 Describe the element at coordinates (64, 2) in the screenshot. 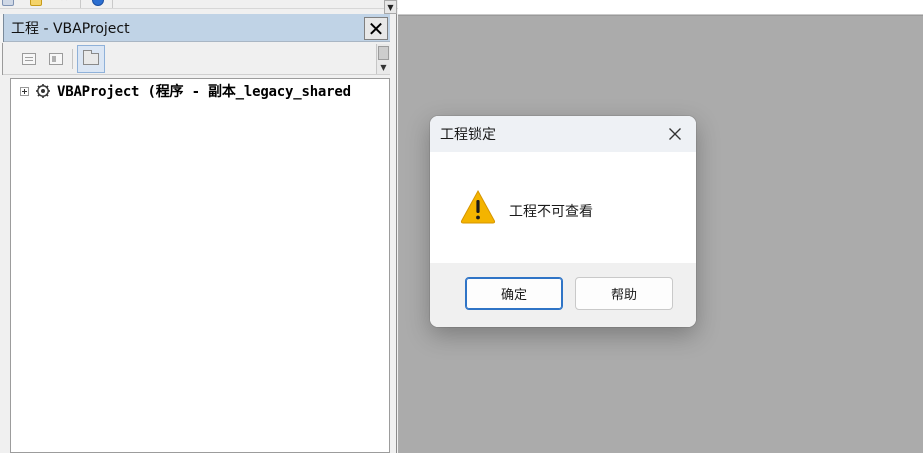

I see `cut-icon: ✕` at that location.